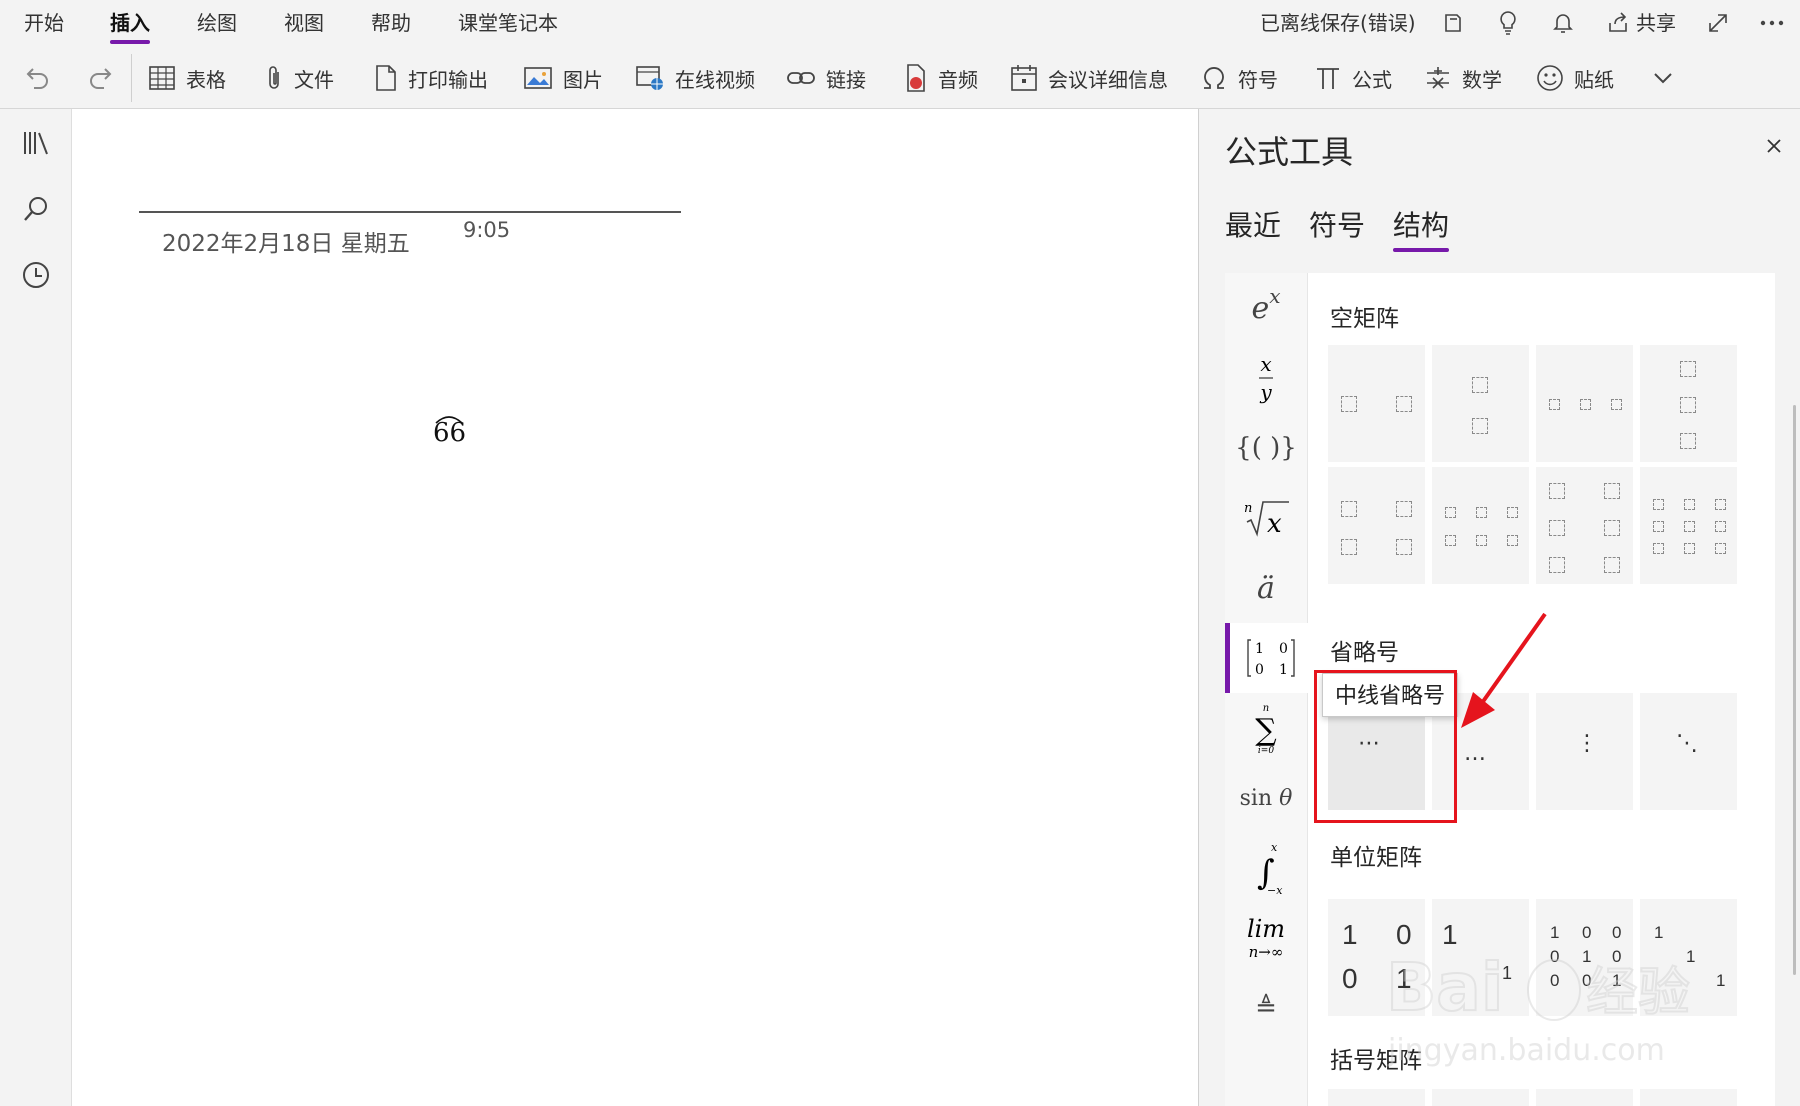 This screenshot has height=1106, width=1800. I want to click on baidu-jingyan-watermark: Bai 经验 jingyan.baidu.com, so click(1538, 1008).